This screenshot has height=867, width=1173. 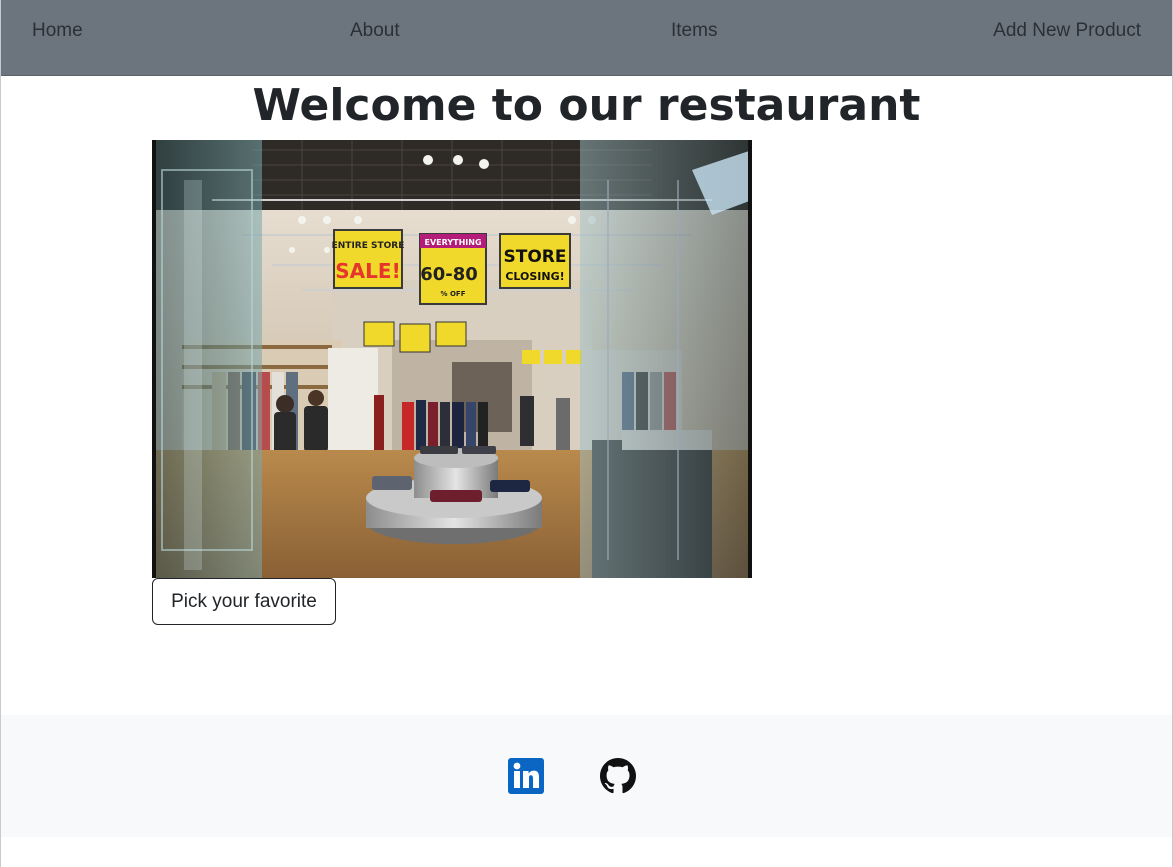 I want to click on sign-everything: EVERYTHING, so click(x=452, y=242).